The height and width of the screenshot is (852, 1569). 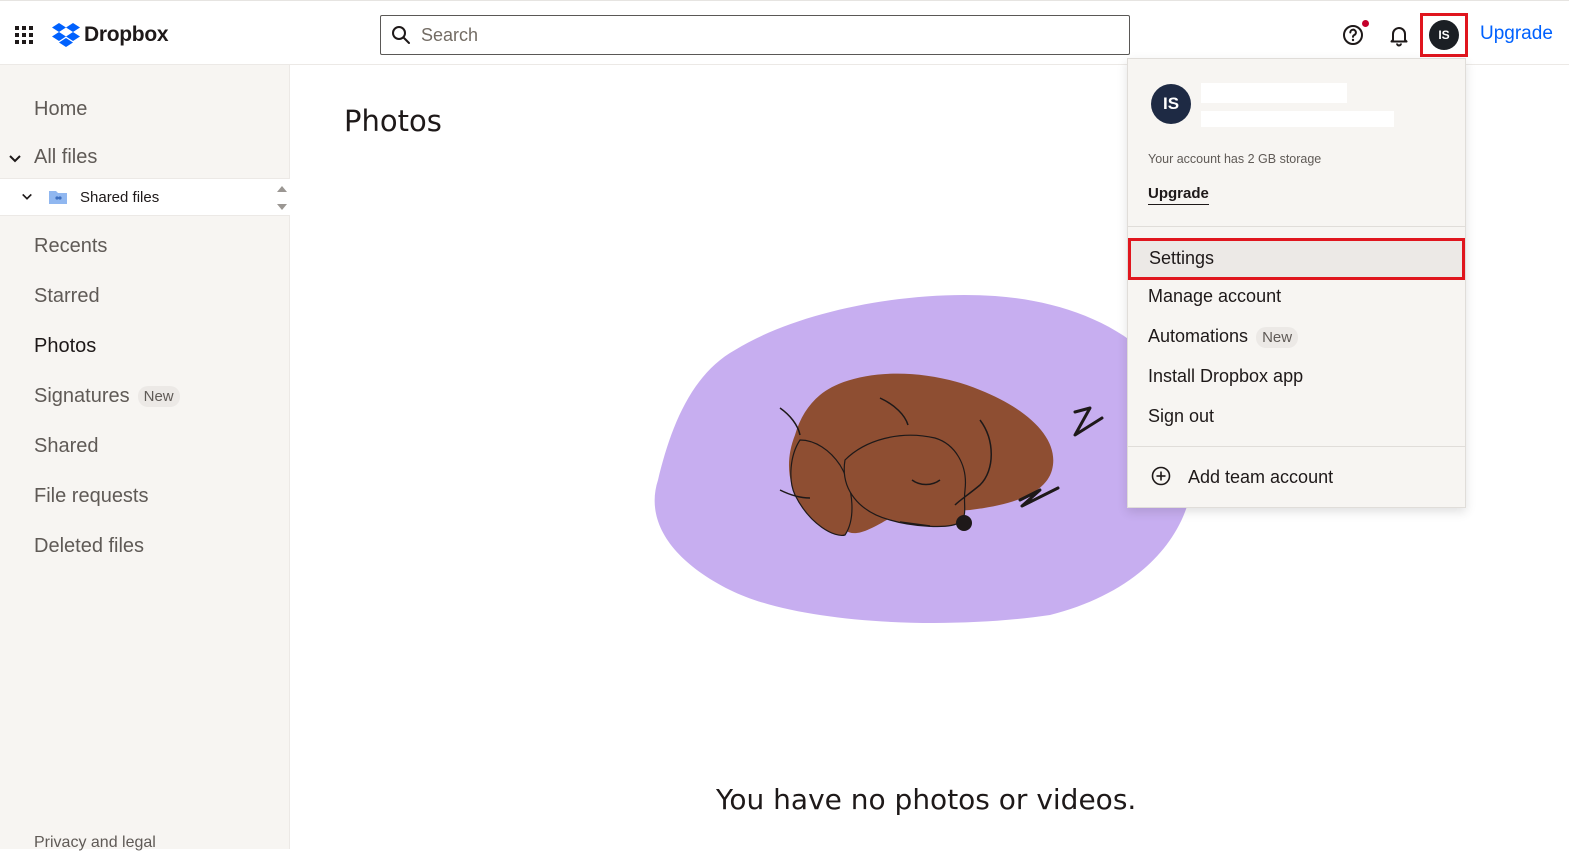 What do you see at coordinates (401, 35) in the screenshot?
I see `search-icon` at bounding box center [401, 35].